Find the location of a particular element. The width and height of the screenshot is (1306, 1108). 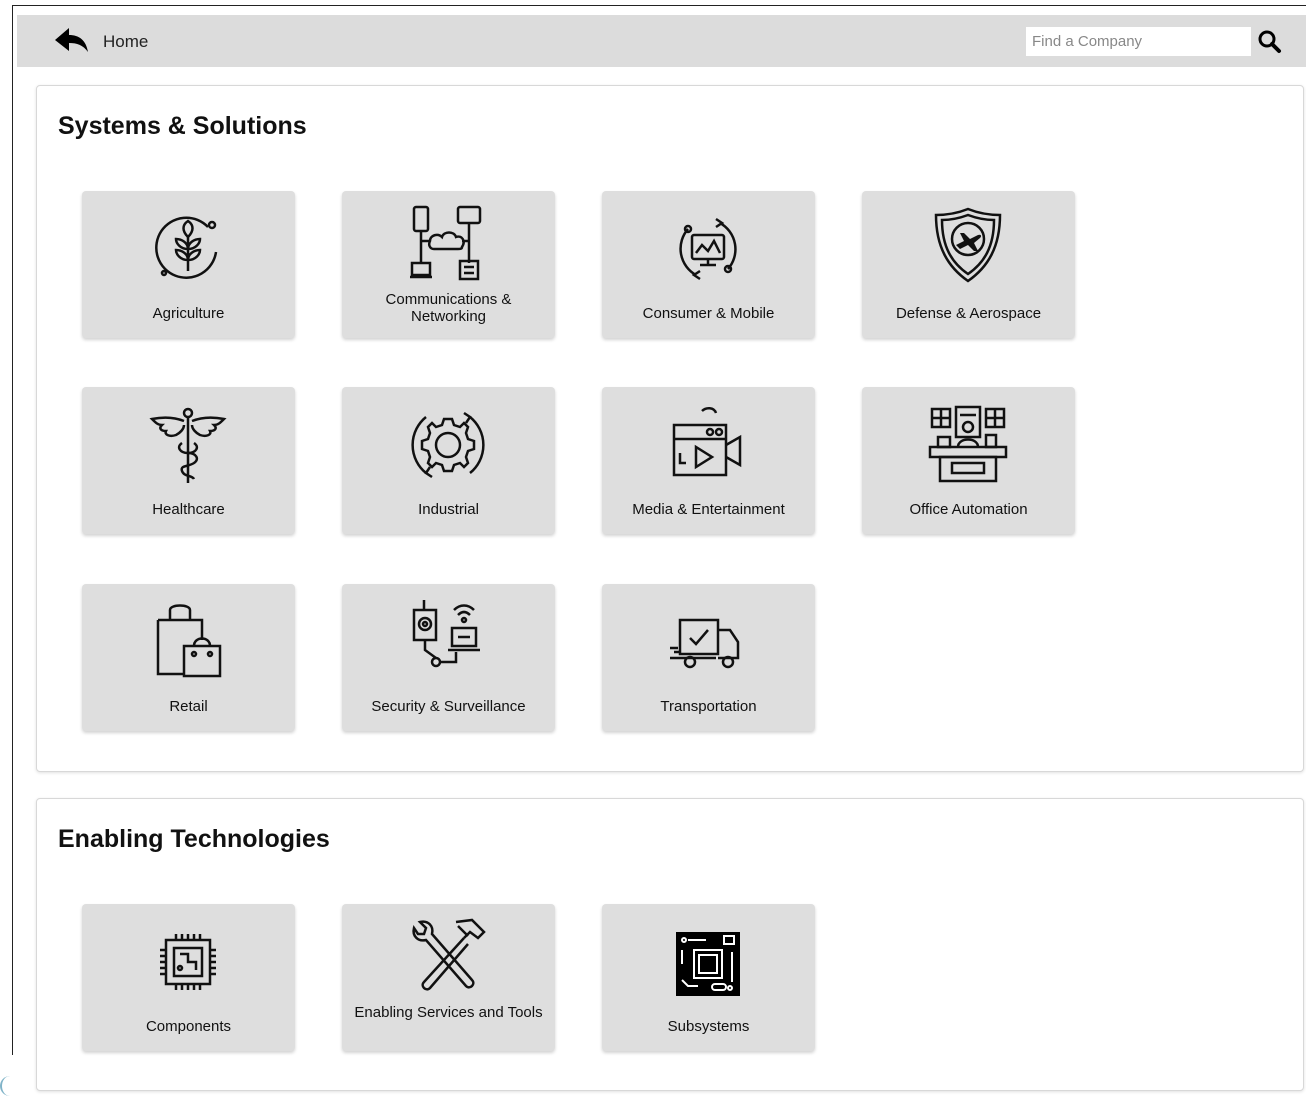

tile-industrial: Industrial is located at coordinates (448, 460).